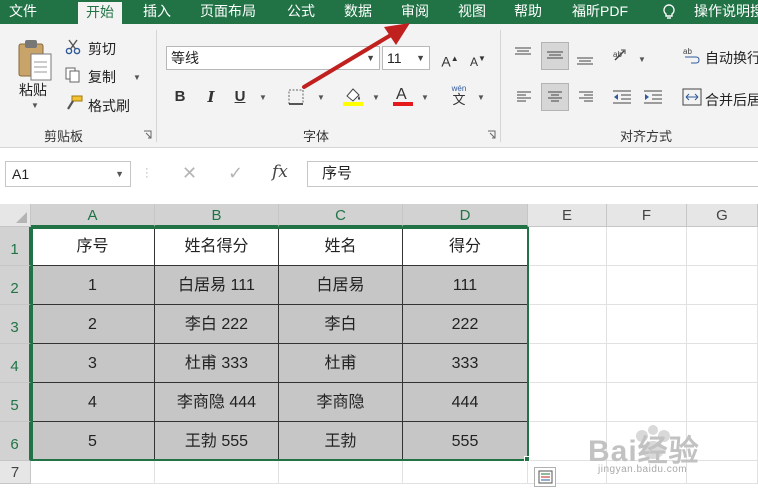 The width and height of the screenshot is (758, 493). Describe the element at coordinates (341, 363) in the screenshot. I see `cell-c4: 杜甫` at that location.